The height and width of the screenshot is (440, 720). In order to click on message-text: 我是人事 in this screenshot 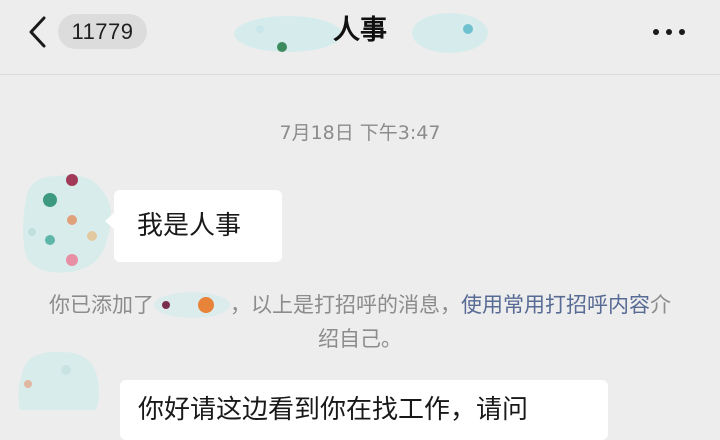, I will do `click(189, 226)`.